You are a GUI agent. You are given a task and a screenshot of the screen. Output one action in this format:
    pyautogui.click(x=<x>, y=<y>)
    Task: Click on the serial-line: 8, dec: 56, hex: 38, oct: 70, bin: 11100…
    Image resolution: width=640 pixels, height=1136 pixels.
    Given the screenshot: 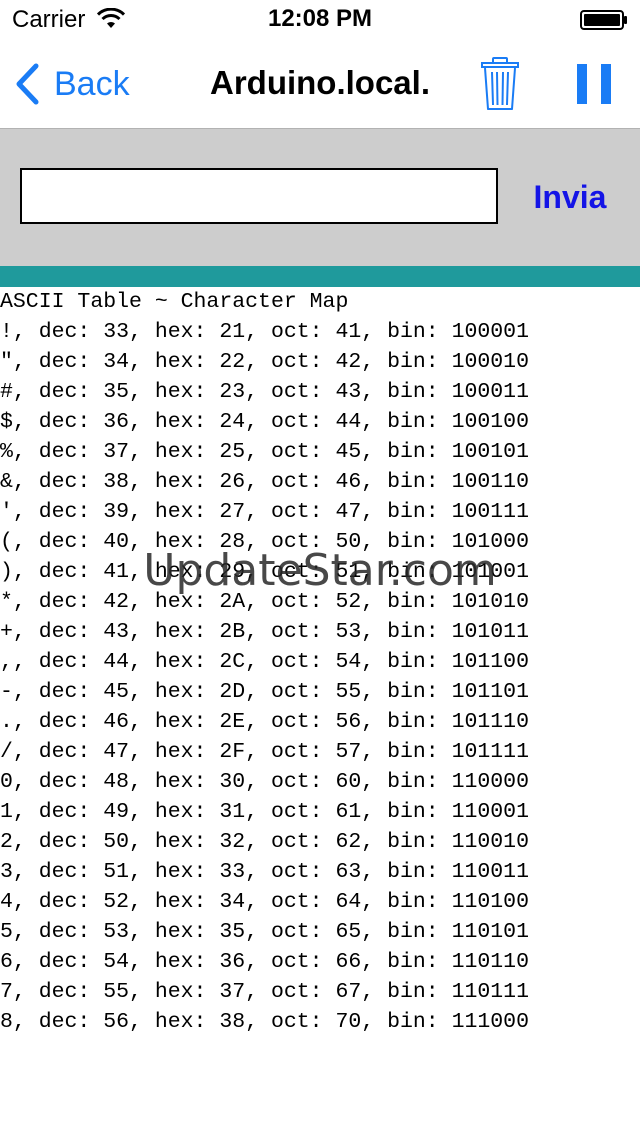 What is the action you would take?
    pyautogui.click(x=264, y=1022)
    